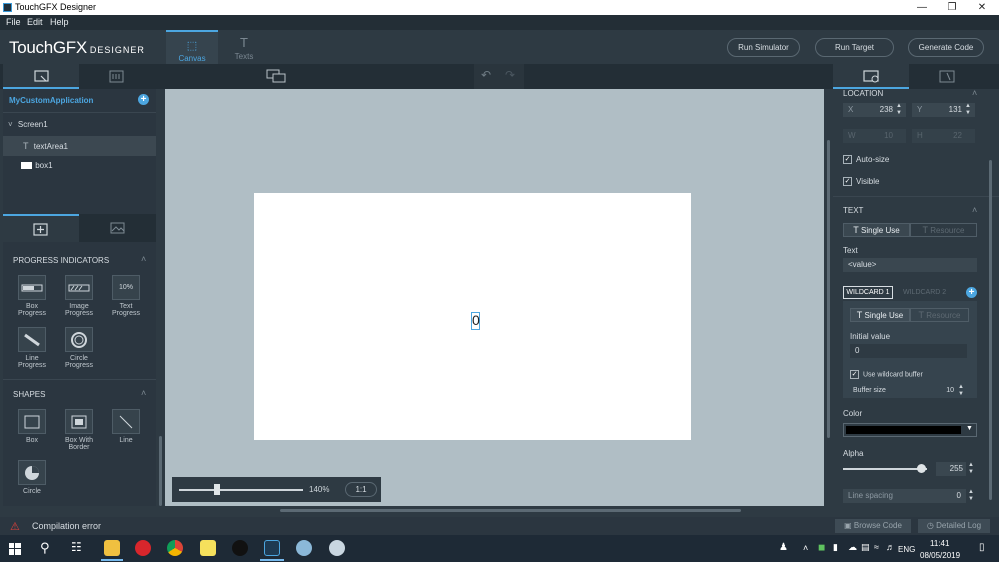 Image resolution: width=999 pixels, height=562 pixels. Describe the element at coordinates (160, 471) in the screenshot. I see `palette-scrollbar` at that location.